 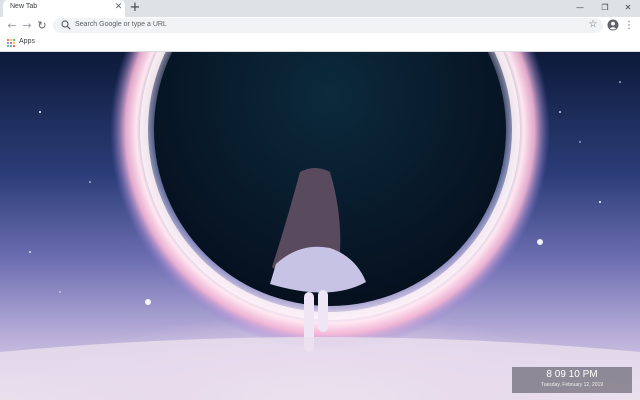 What do you see at coordinates (572, 374) in the screenshot?
I see `clock-time: 8 09 10 PM` at bounding box center [572, 374].